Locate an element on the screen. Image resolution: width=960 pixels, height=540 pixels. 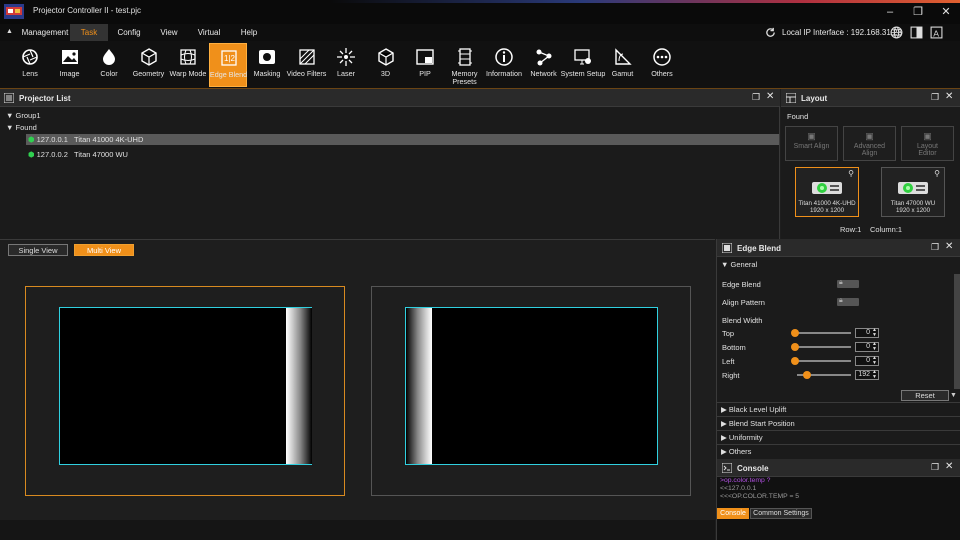
smart-align-icon: ▣ is located at coordinates (811, 136).